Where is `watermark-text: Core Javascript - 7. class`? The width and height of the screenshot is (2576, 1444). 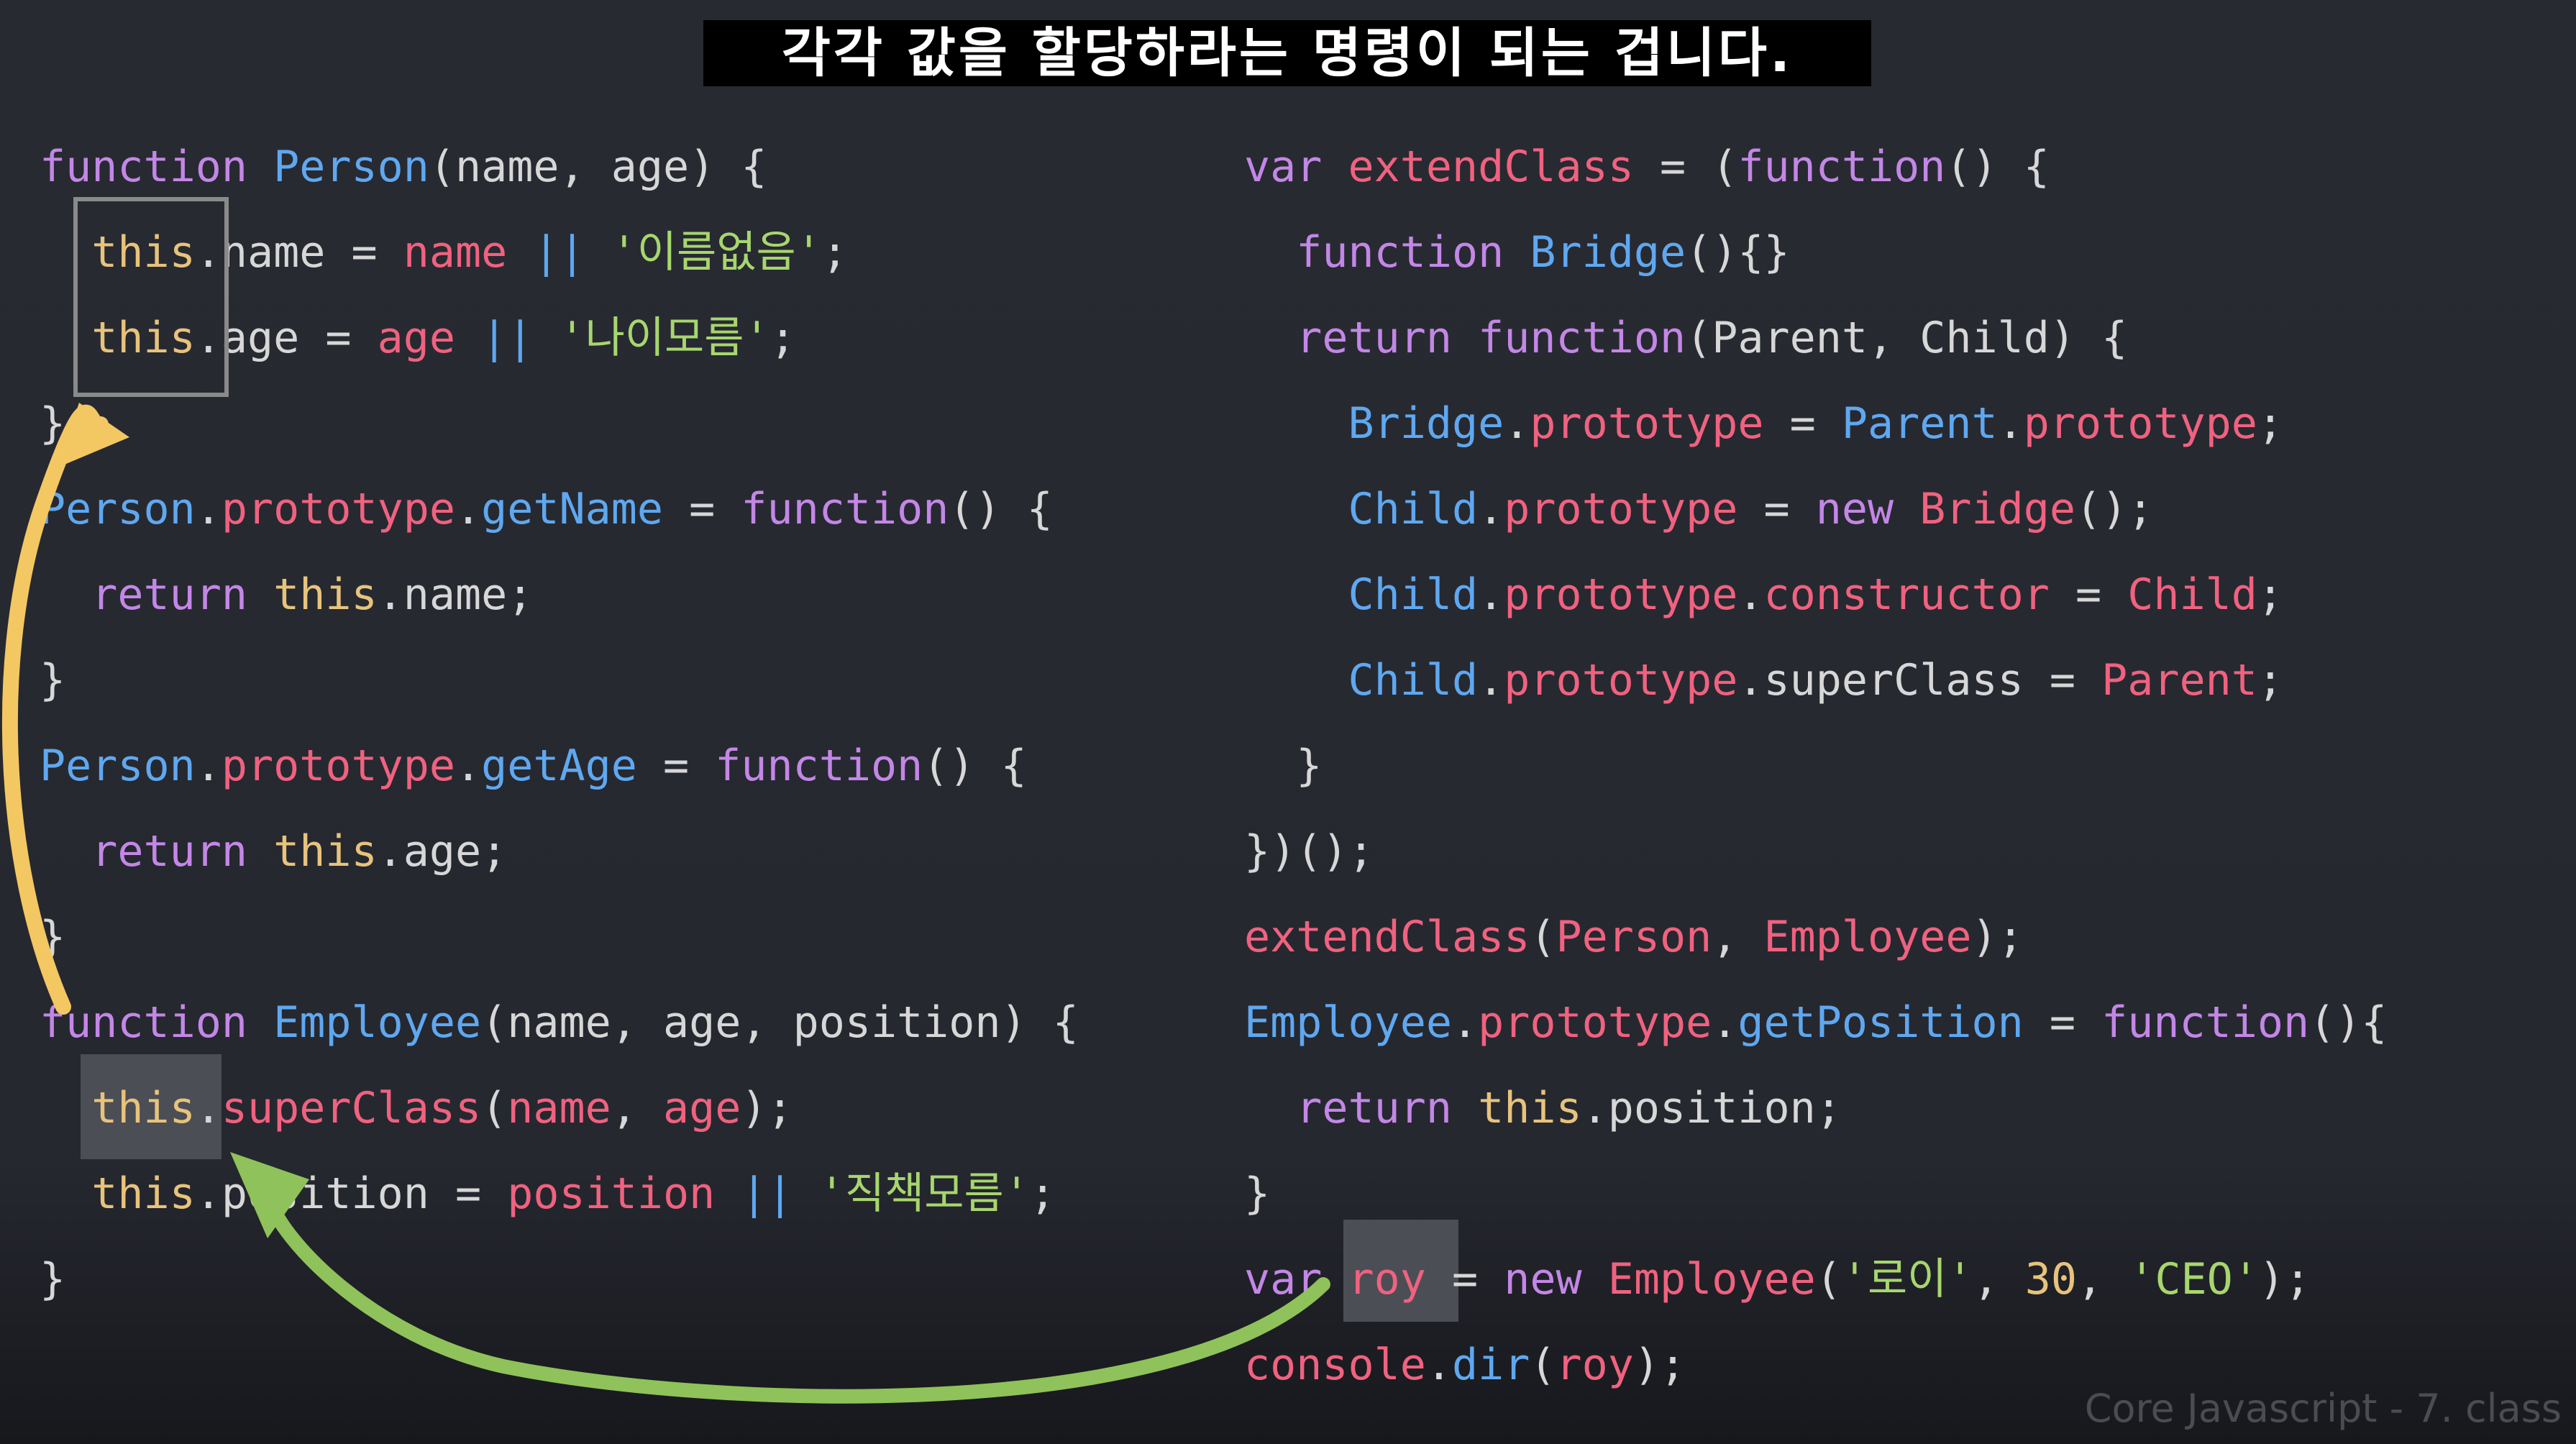
watermark-text: Core Javascript - 7. class is located at coordinates (2323, 1408).